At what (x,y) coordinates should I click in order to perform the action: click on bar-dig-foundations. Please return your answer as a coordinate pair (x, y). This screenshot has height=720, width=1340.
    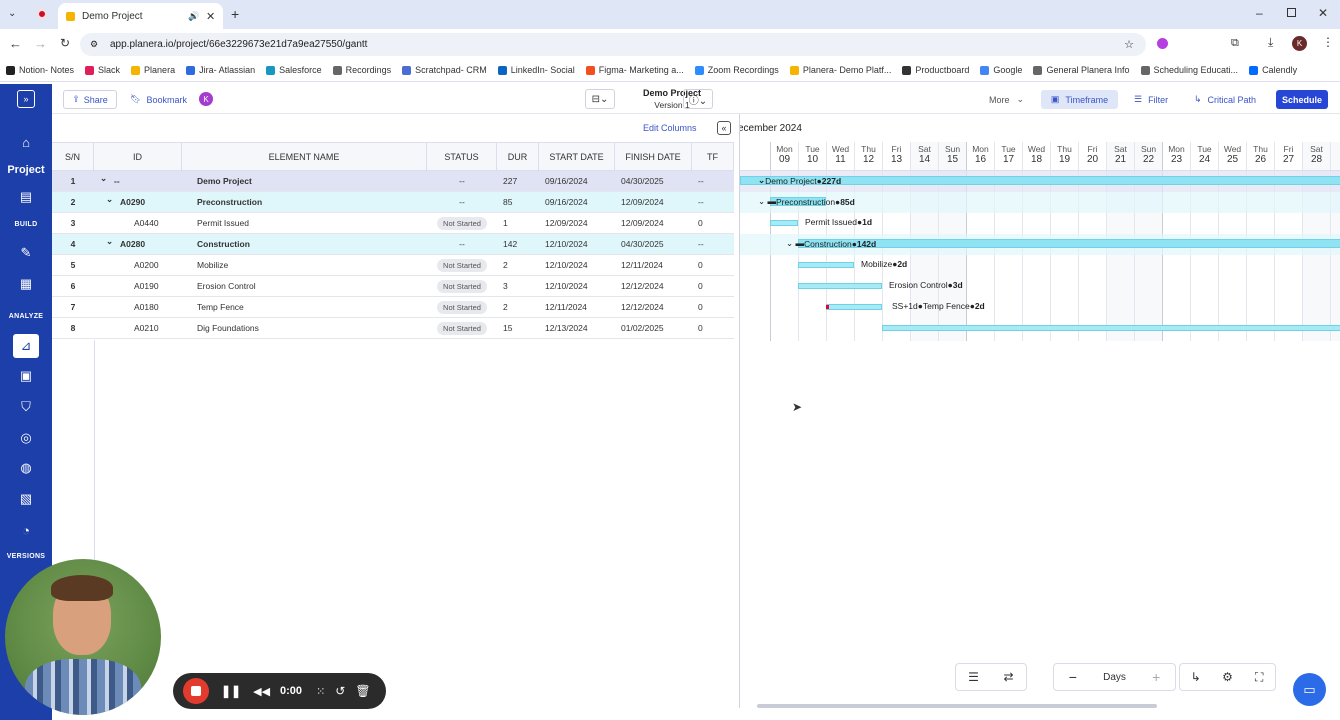
    Looking at the image, I should click on (1111, 328).